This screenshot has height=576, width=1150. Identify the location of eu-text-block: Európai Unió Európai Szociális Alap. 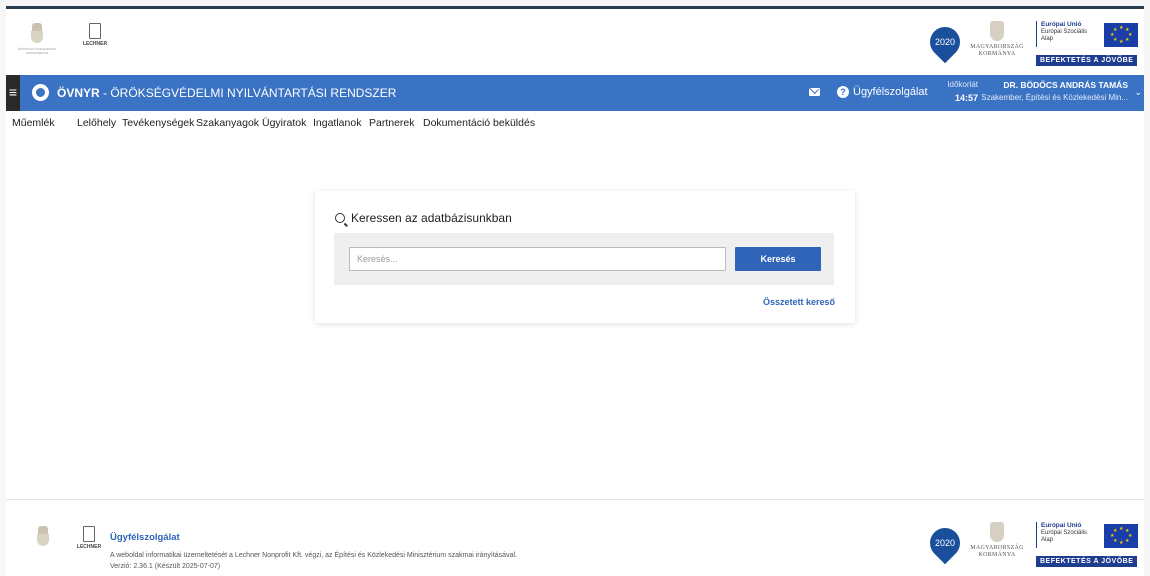
(1061, 34).